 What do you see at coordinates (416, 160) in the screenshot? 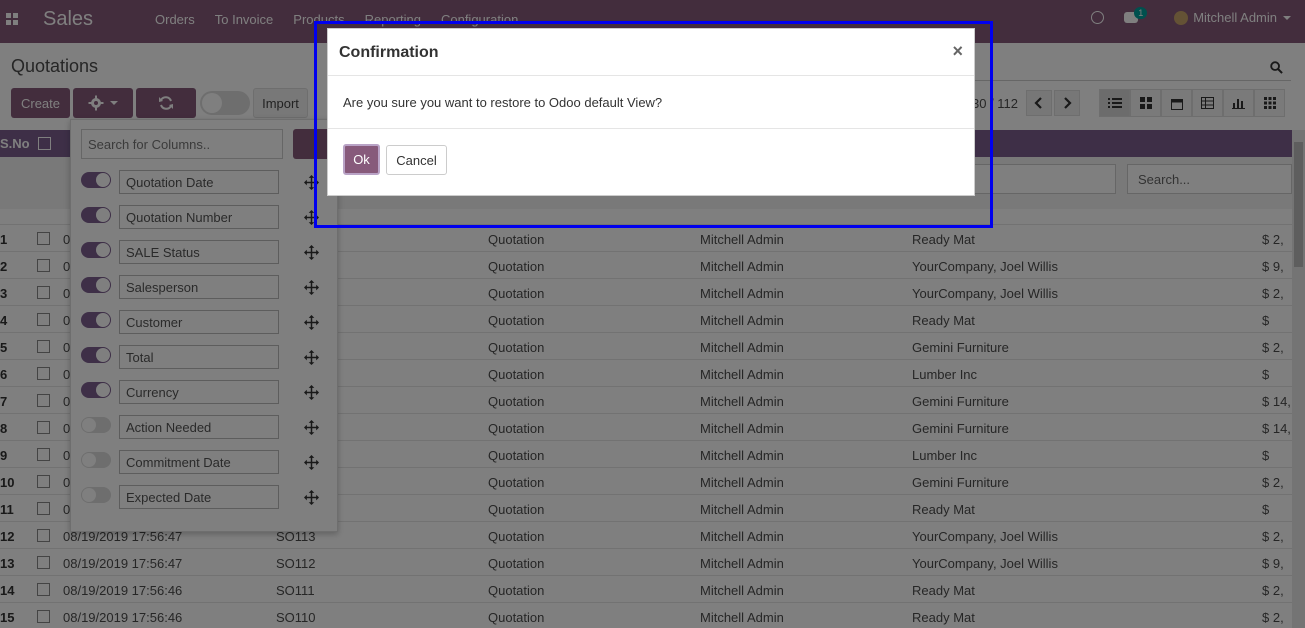
I see `cancel-button: Cancel` at bounding box center [416, 160].